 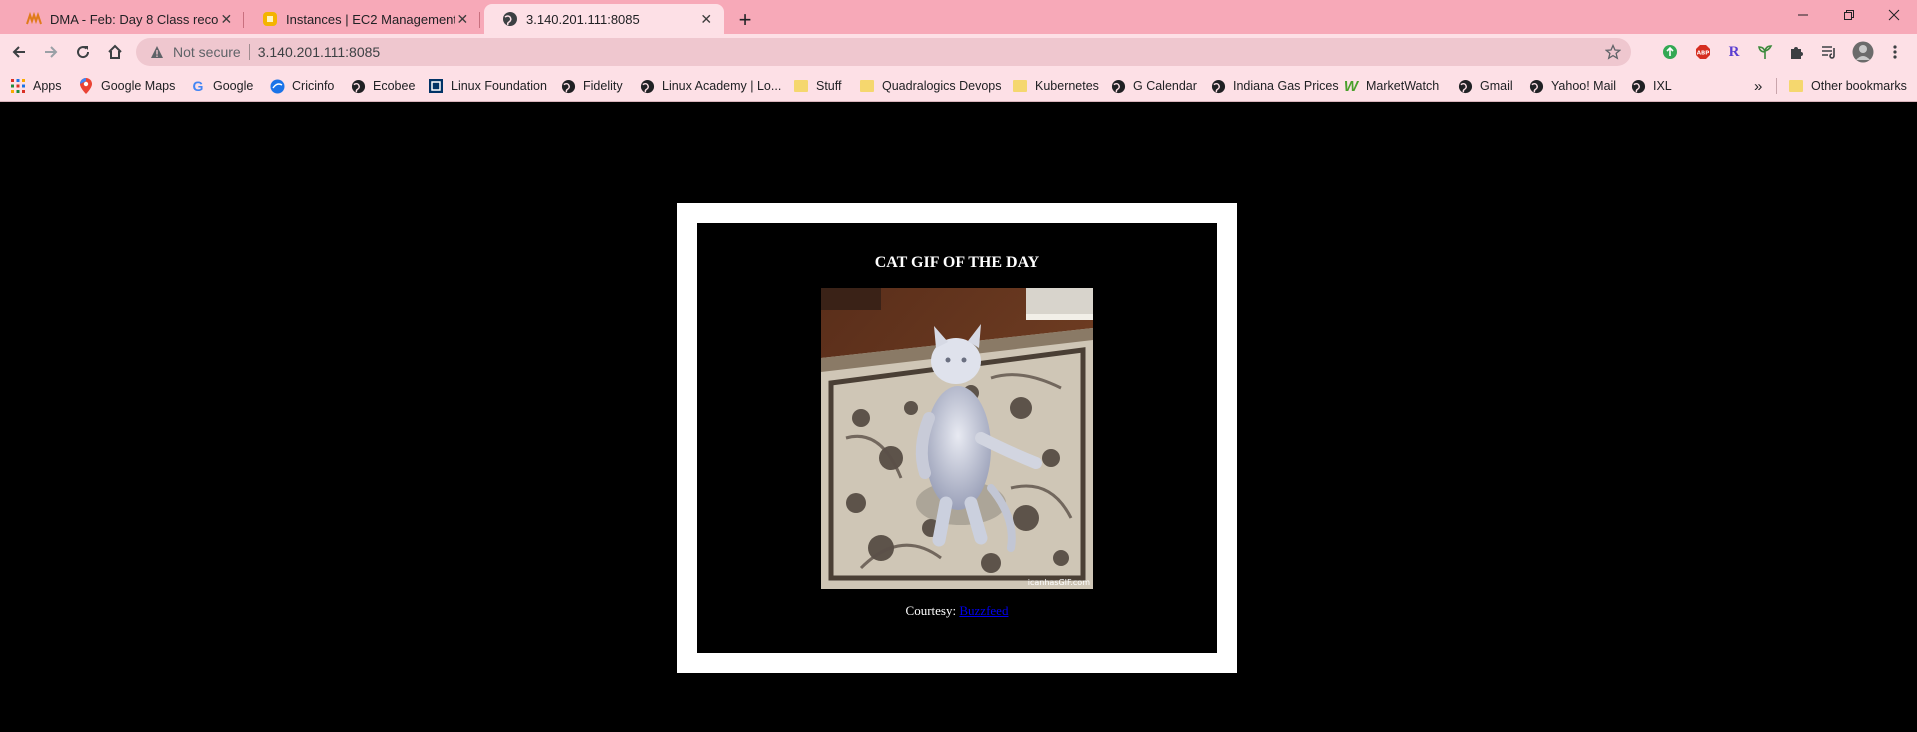 What do you see at coordinates (1859, 86) in the screenshot?
I see `bookmark-label: Other bookmarks` at bounding box center [1859, 86].